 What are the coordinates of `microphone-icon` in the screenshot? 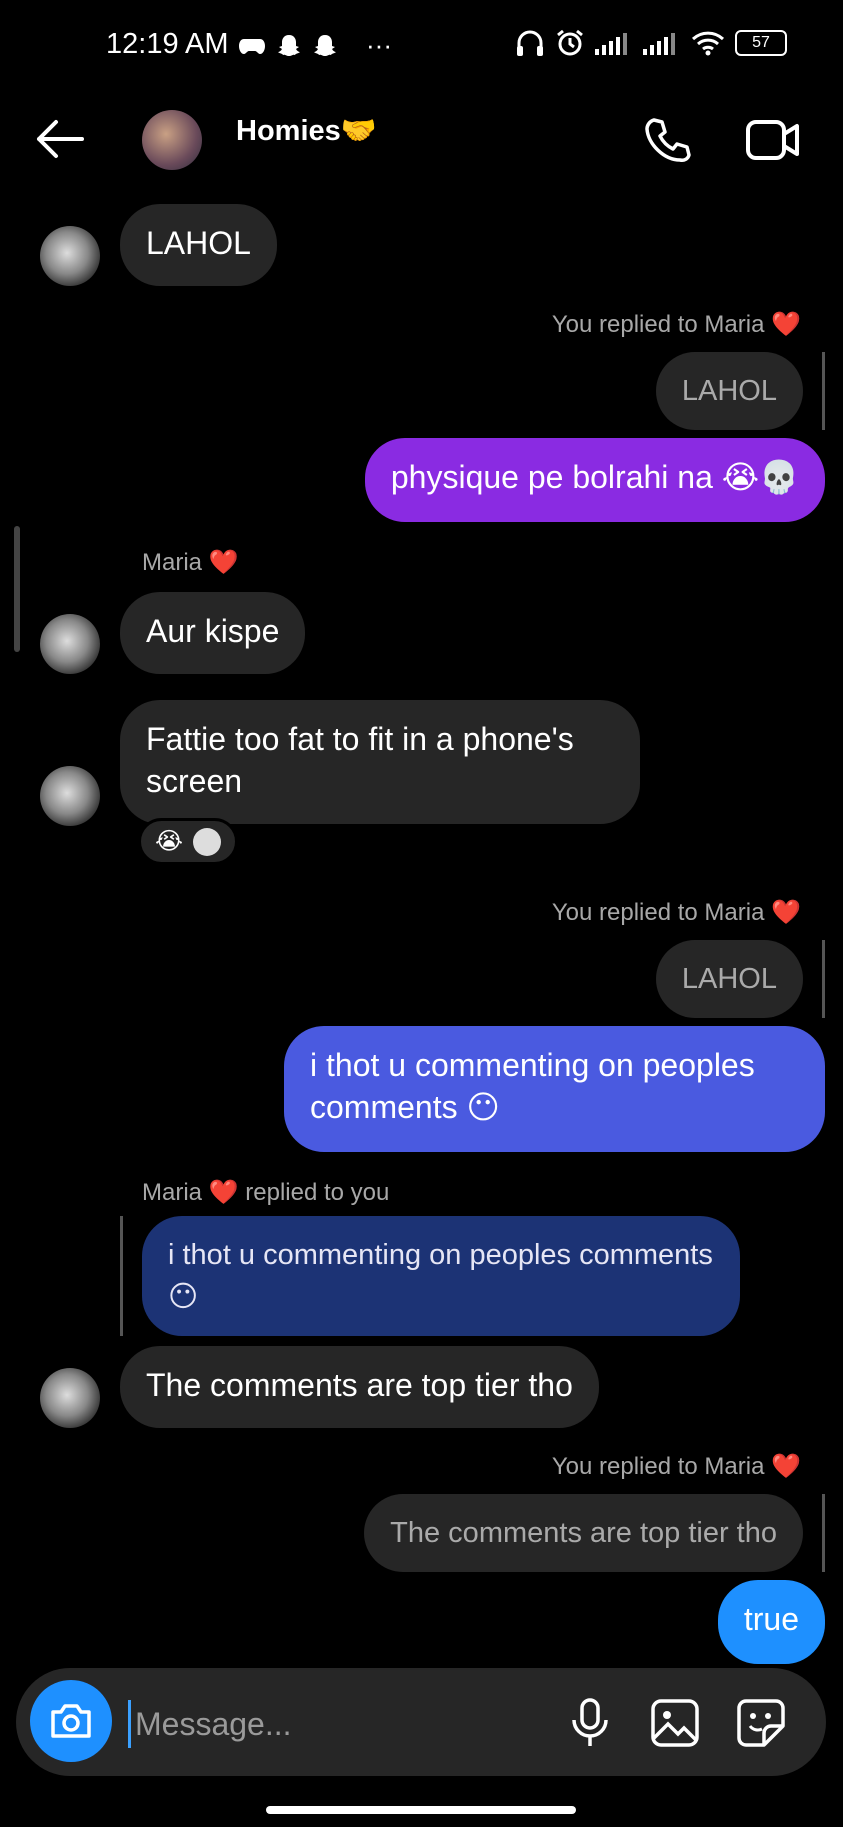 It's located at (590, 1722).